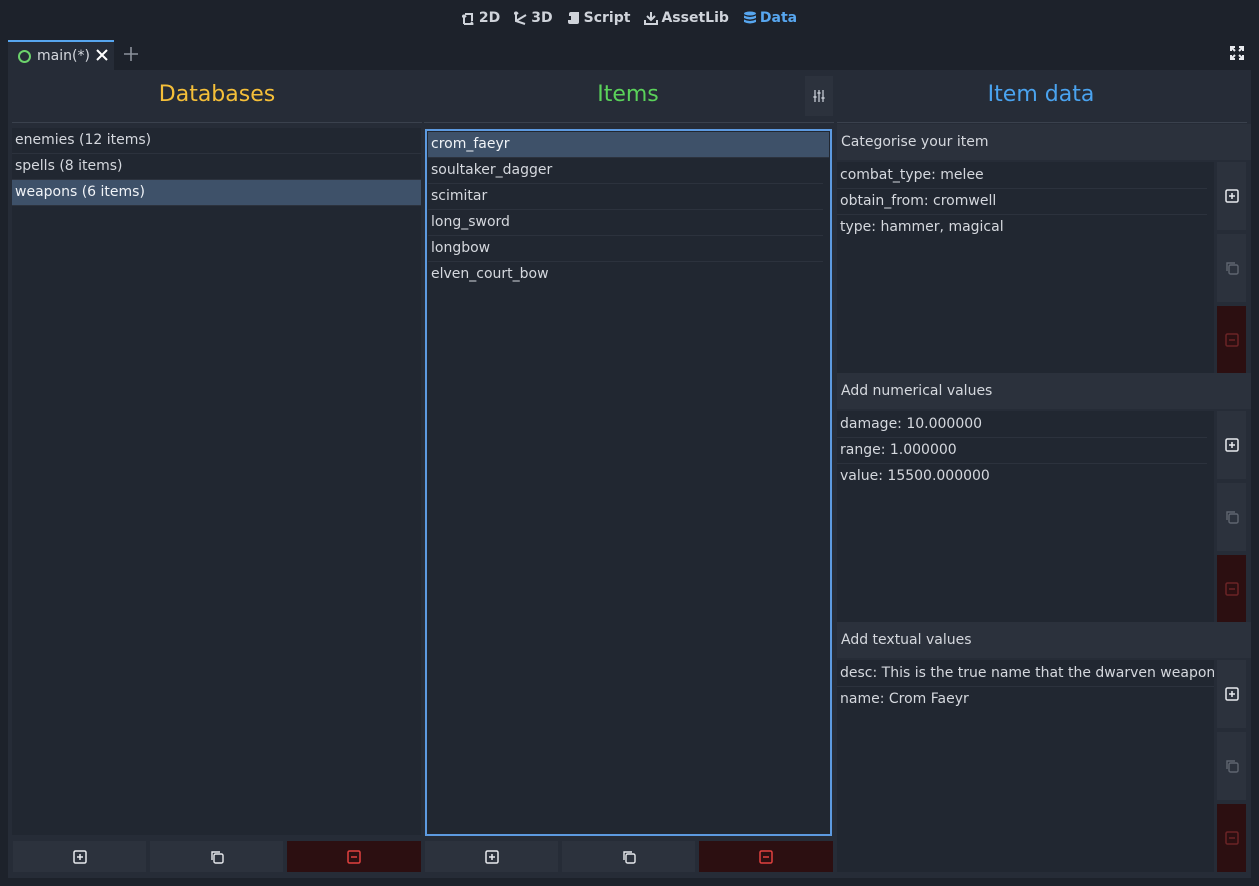  What do you see at coordinates (216, 193) in the screenshot?
I see `database-item-weapons: weapons (6 items)` at bounding box center [216, 193].